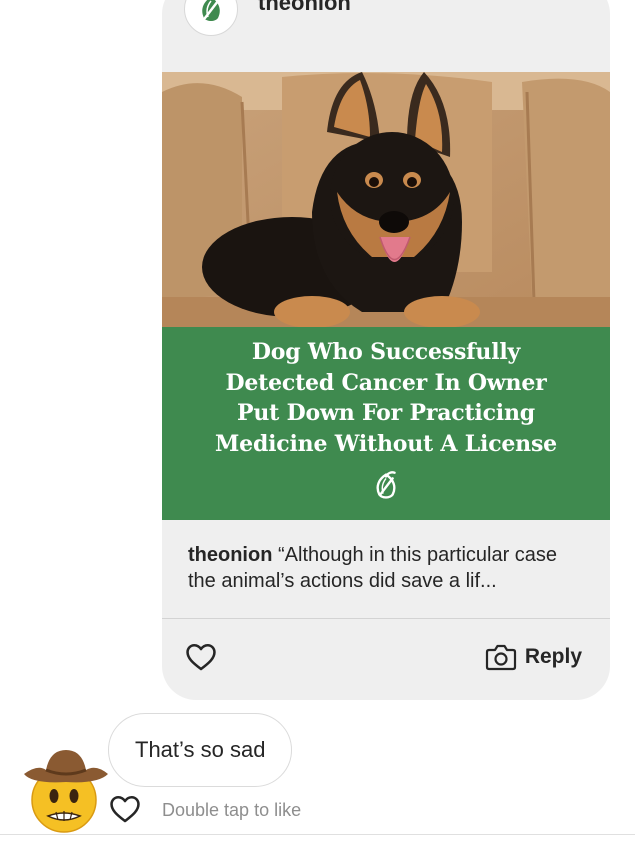  Describe the element at coordinates (386, 382) in the screenshot. I see `headline-line: Detected Cancer In Owner` at that location.